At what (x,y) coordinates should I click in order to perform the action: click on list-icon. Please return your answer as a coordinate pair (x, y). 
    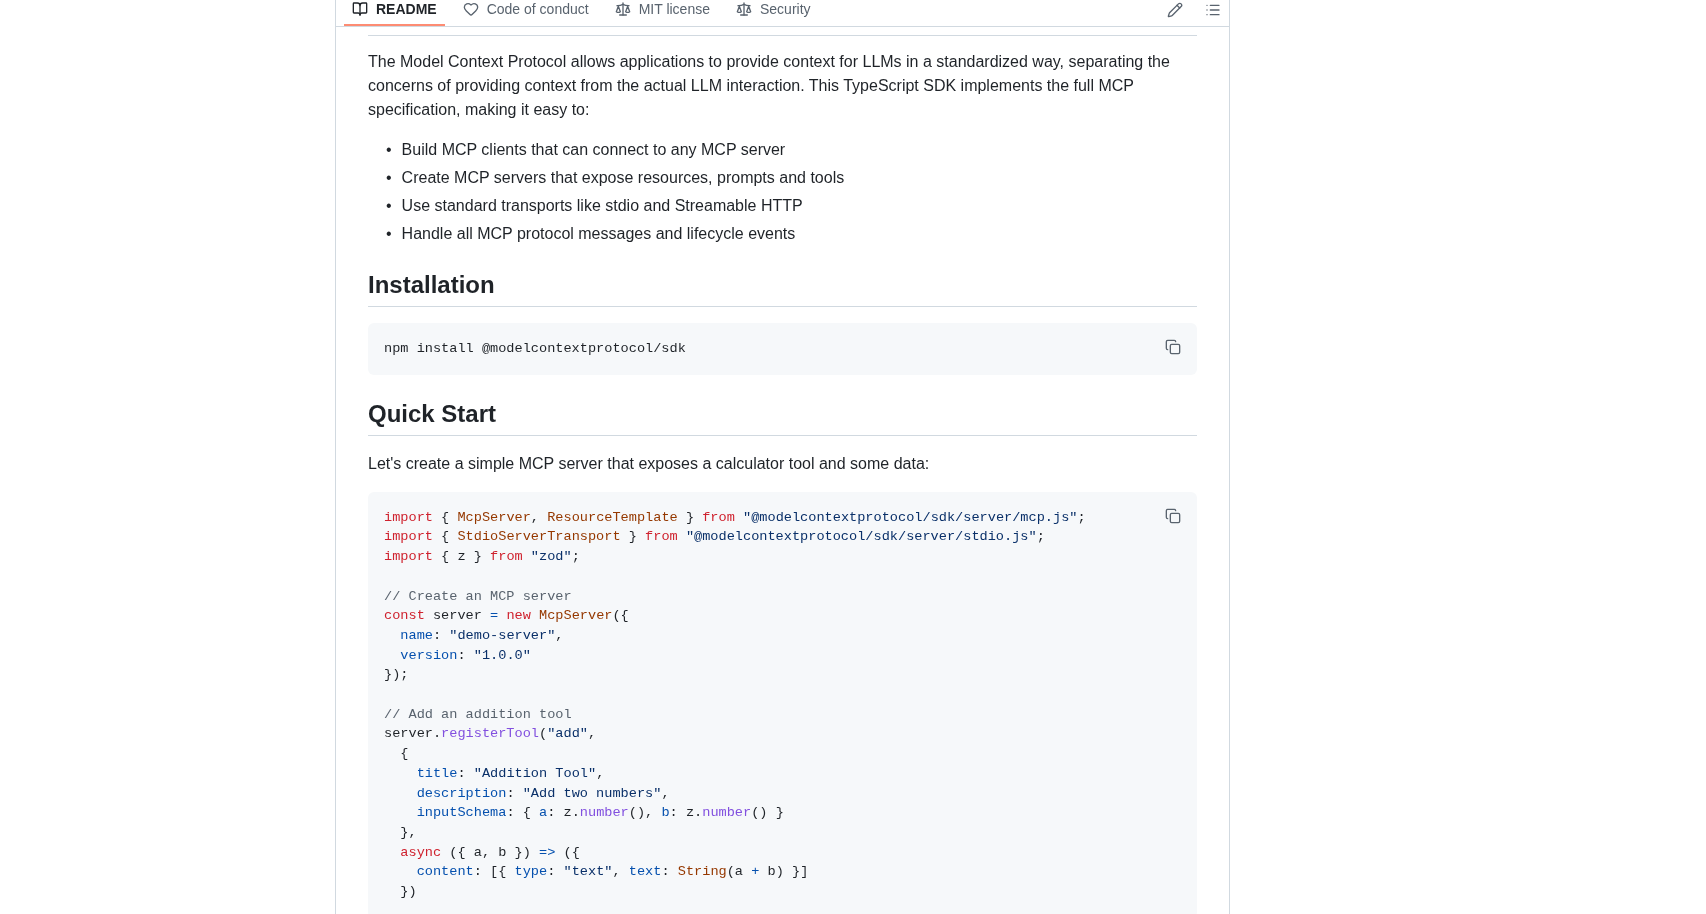
    Looking at the image, I should click on (1213, 10).